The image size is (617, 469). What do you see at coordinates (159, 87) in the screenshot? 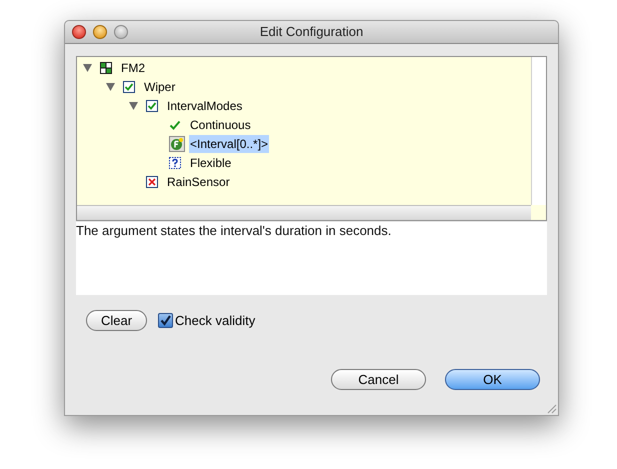
I see `tree-item: Wiper` at bounding box center [159, 87].